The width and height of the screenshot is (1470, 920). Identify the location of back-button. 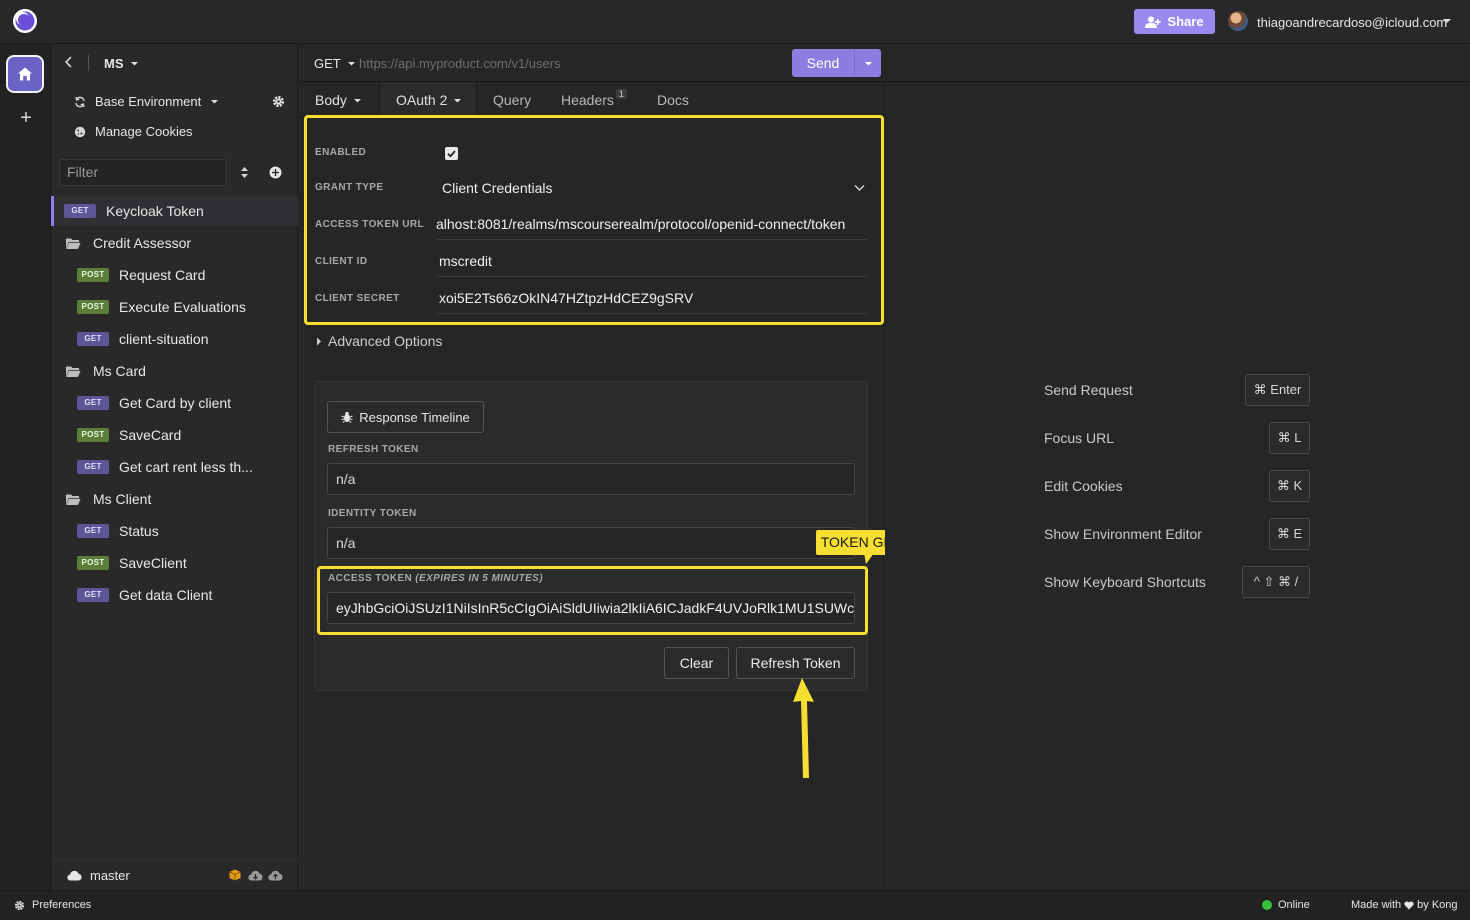
(69, 62).